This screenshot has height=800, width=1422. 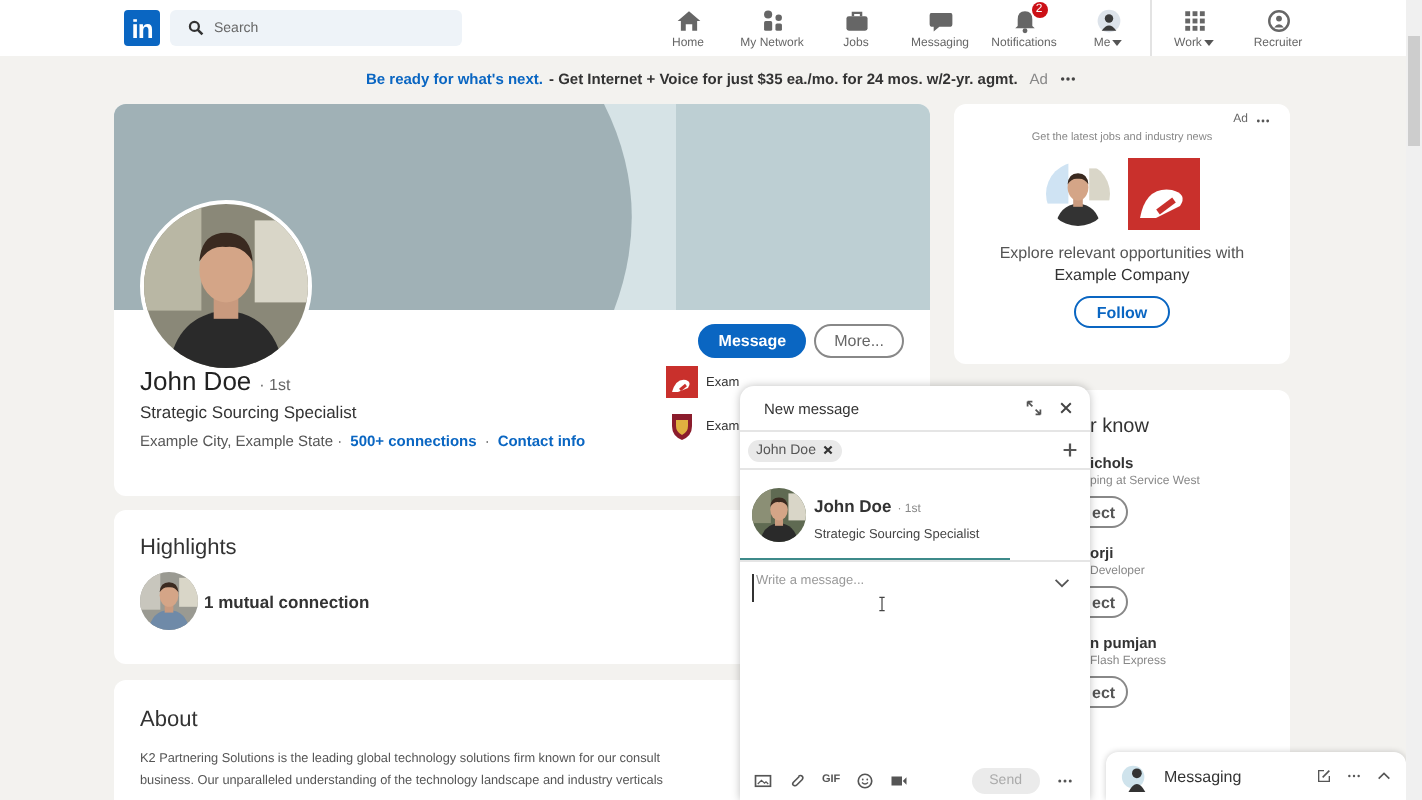 I want to click on home-icon, so click(x=688, y=20).